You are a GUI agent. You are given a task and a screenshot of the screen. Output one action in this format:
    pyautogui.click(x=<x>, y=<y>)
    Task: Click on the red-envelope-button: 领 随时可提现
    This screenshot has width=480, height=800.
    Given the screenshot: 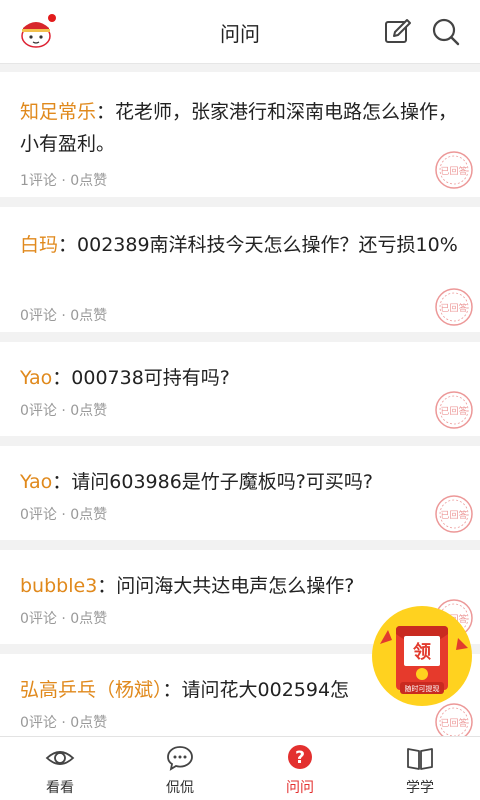 What is the action you would take?
    pyautogui.click(x=422, y=656)
    